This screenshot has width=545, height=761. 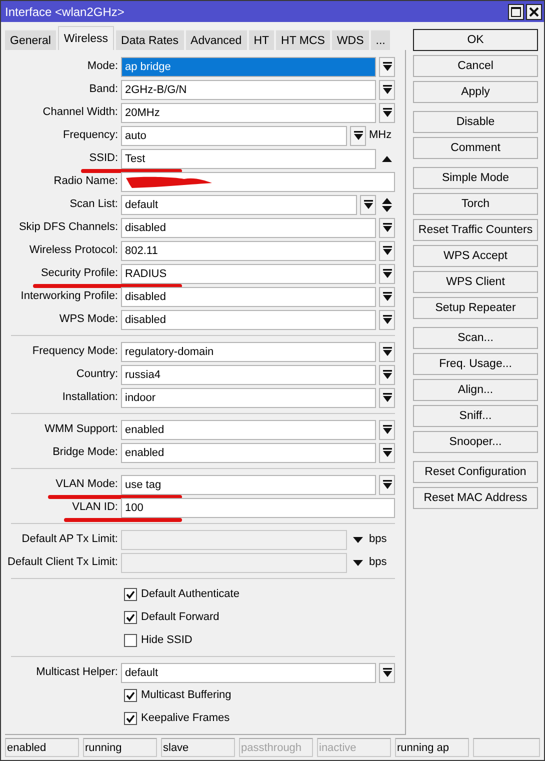 What do you see at coordinates (90, 398) in the screenshot?
I see `field-label: Installation:` at bounding box center [90, 398].